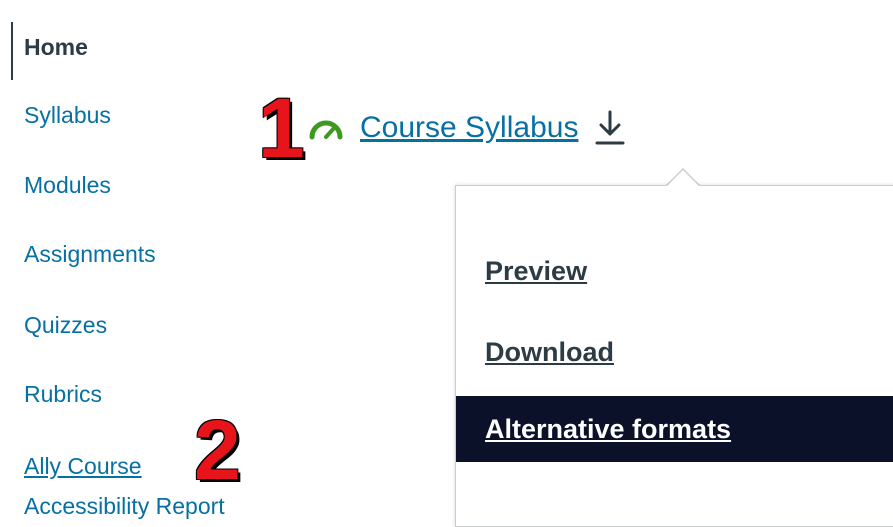 The image size is (893, 527). Describe the element at coordinates (63, 394) in the screenshot. I see `nav-item-rubrics: Rubrics` at that location.